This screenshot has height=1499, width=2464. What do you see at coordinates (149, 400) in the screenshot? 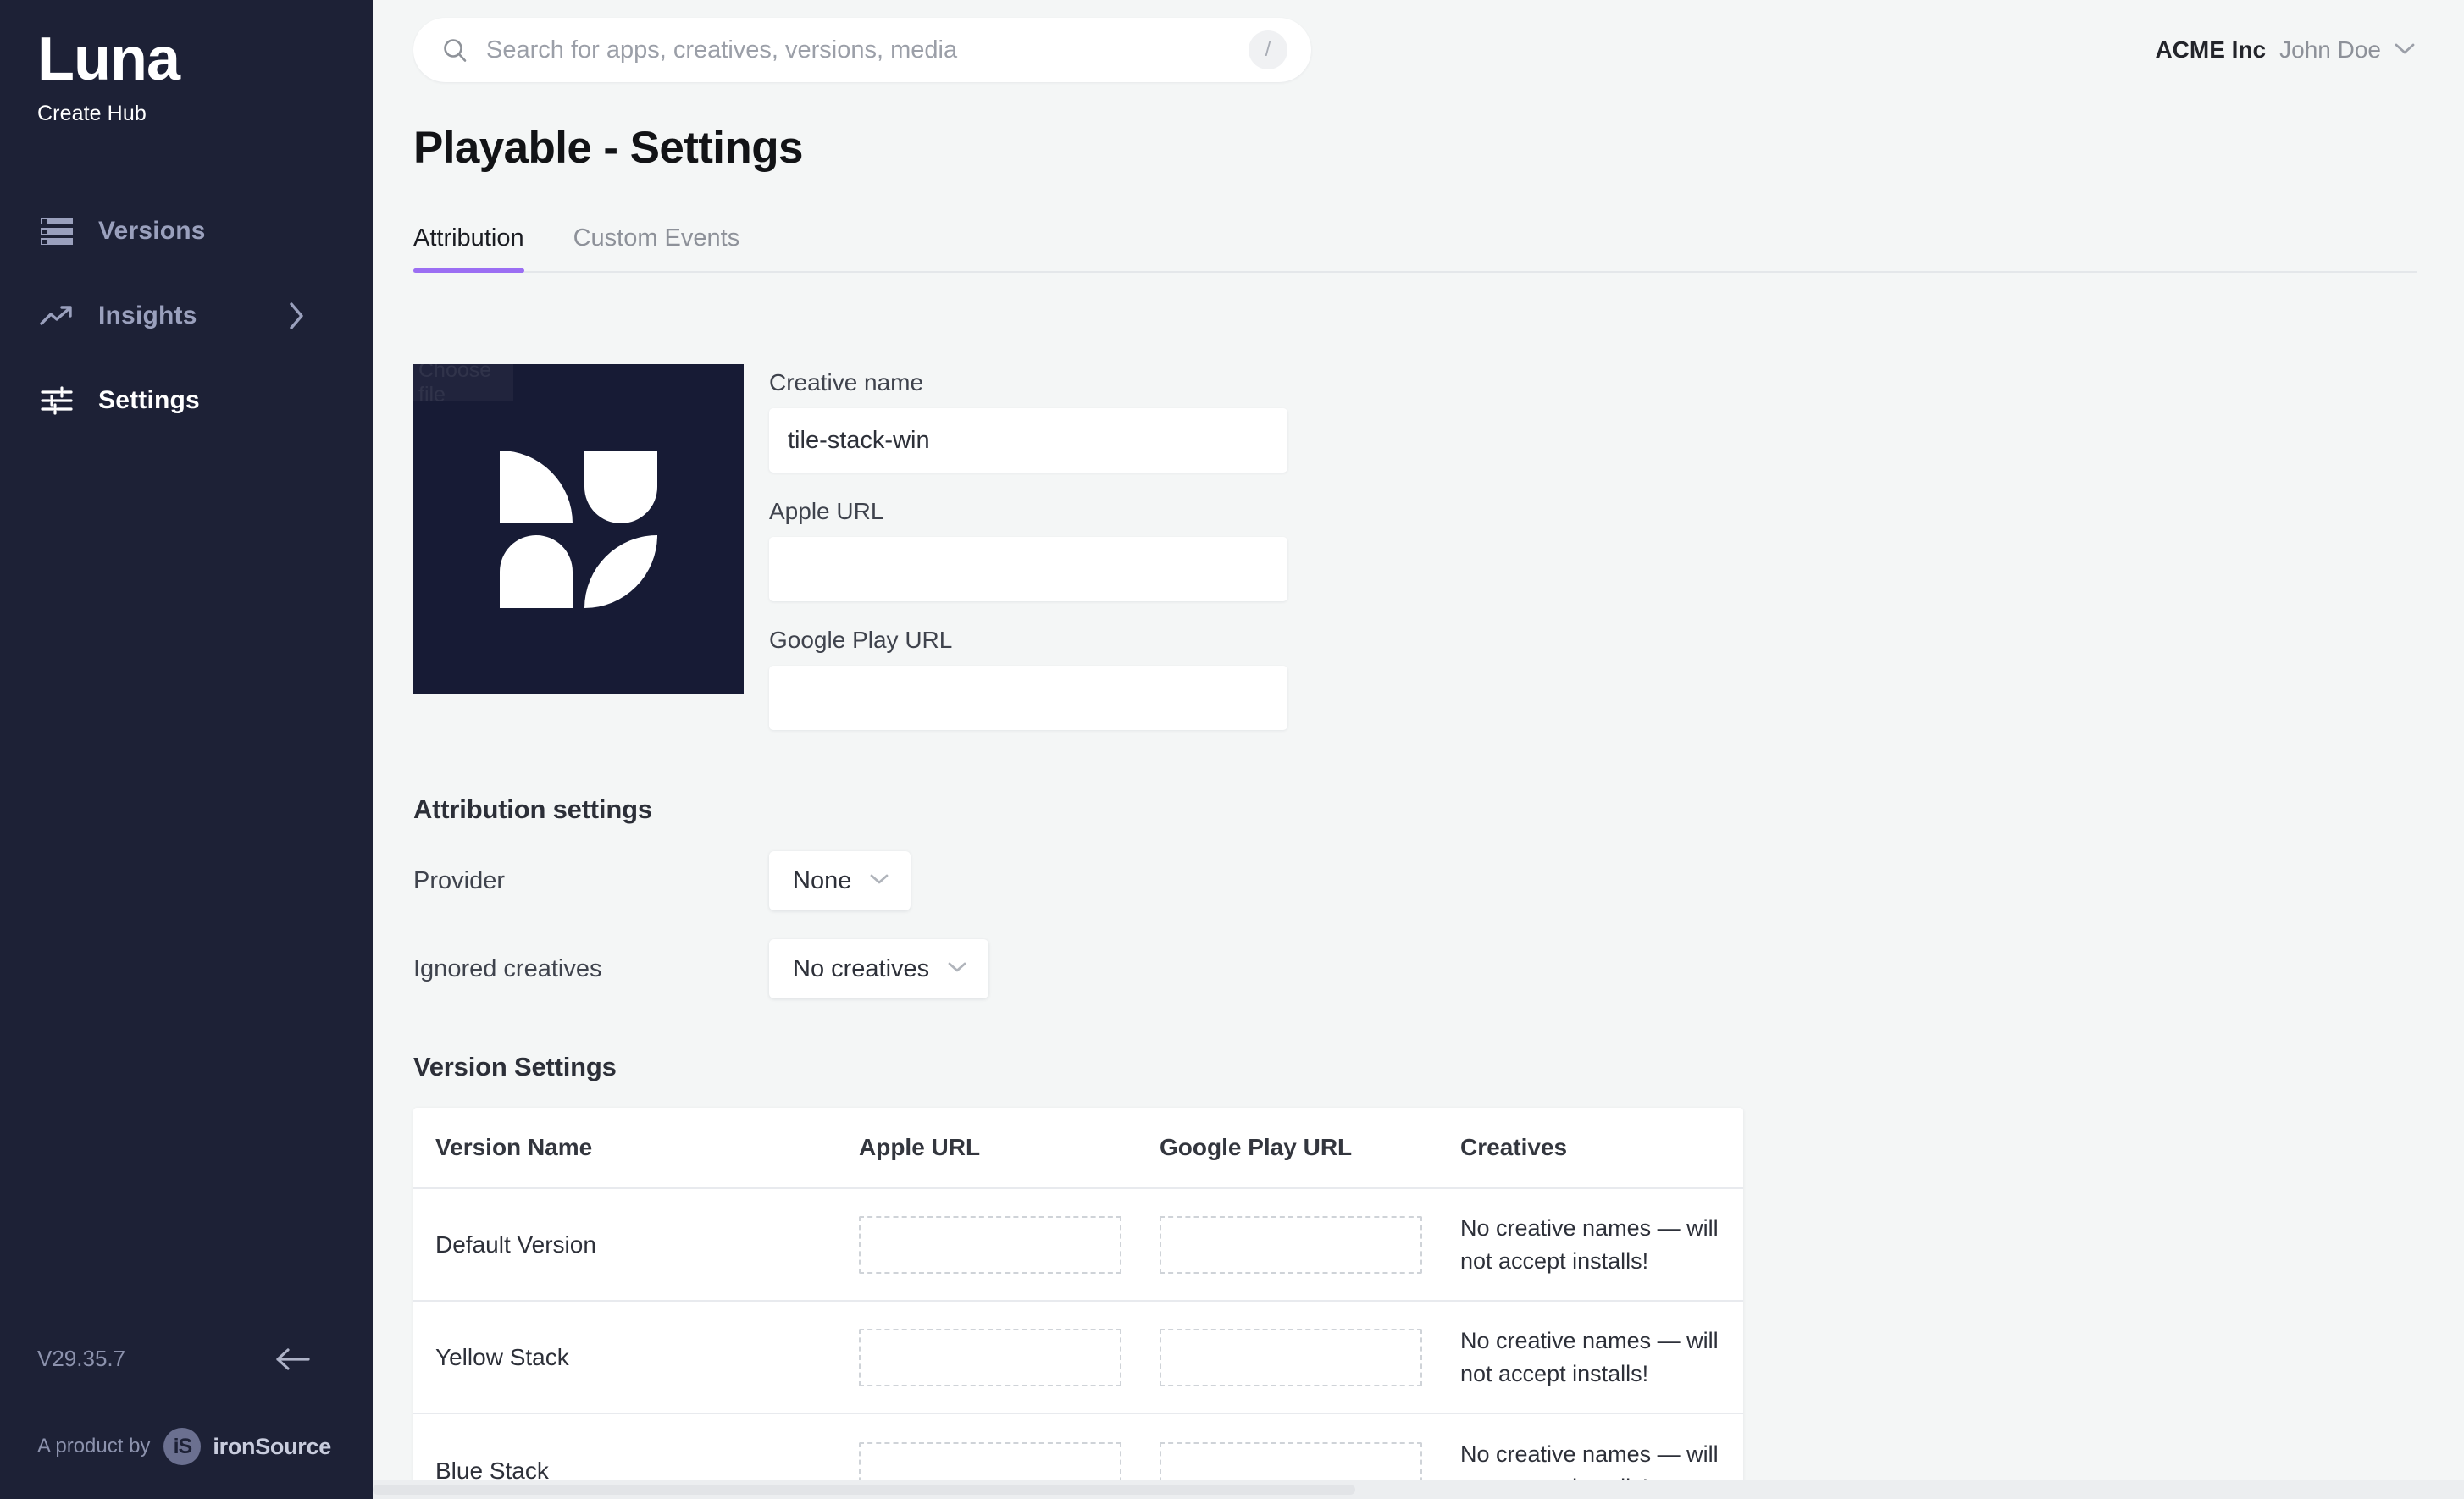
I see `sidebar-item-label: Settings` at bounding box center [149, 400].